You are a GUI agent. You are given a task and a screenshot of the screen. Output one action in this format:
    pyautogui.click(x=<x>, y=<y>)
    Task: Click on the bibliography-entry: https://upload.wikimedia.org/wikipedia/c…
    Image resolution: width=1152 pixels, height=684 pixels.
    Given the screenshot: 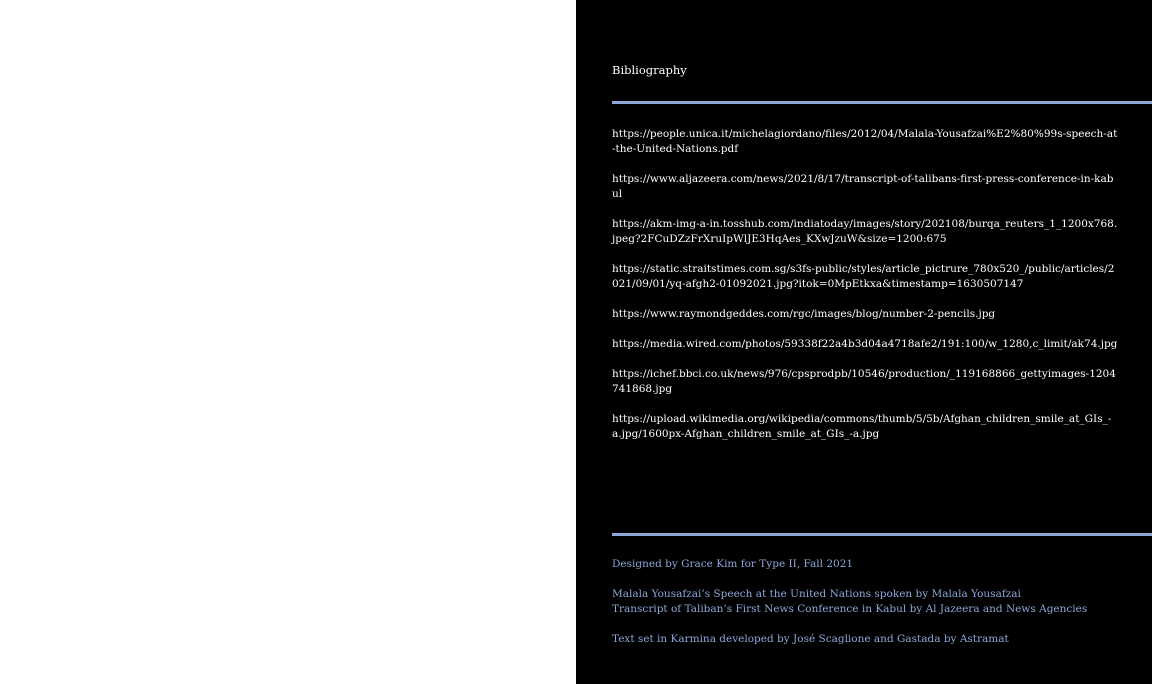 What is the action you would take?
    pyautogui.click(x=865, y=427)
    